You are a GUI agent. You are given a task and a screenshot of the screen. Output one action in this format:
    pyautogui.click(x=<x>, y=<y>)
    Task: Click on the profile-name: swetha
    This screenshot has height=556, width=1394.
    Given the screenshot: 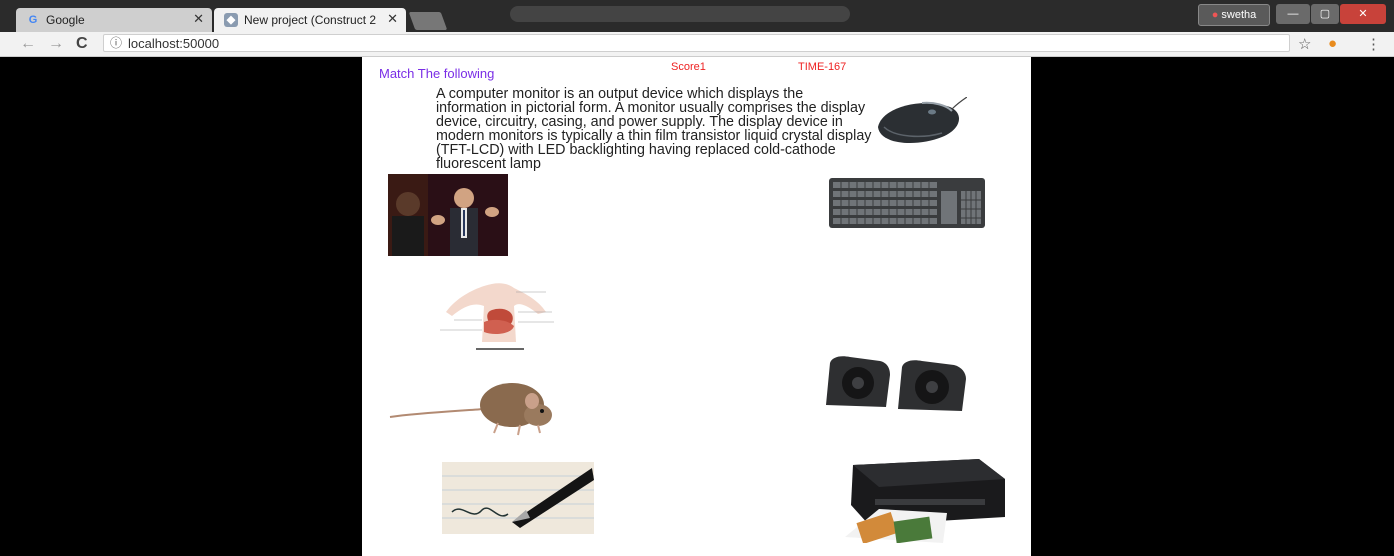 What is the action you would take?
    pyautogui.click(x=1239, y=15)
    